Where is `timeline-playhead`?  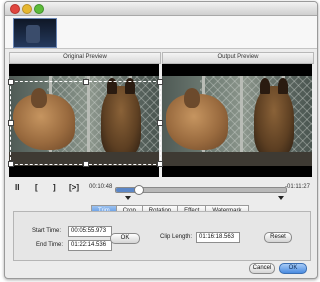
timeline-playhead is located at coordinates (139, 190).